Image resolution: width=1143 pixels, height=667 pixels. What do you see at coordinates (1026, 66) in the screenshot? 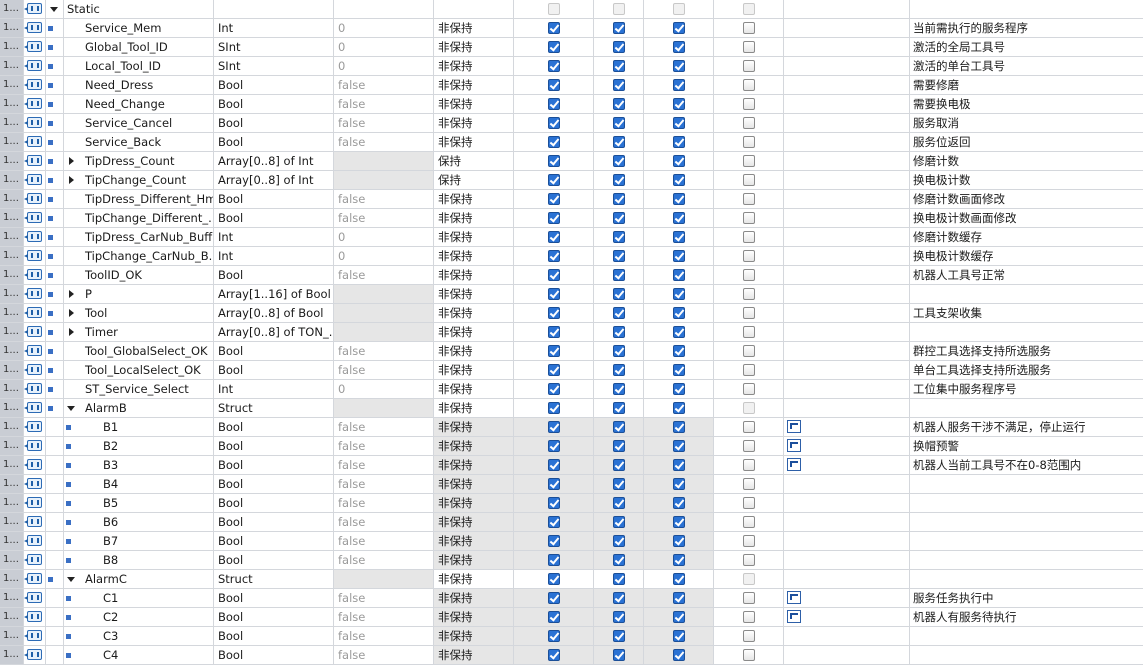
I see `comment: 激活的单台工具号` at bounding box center [1026, 66].